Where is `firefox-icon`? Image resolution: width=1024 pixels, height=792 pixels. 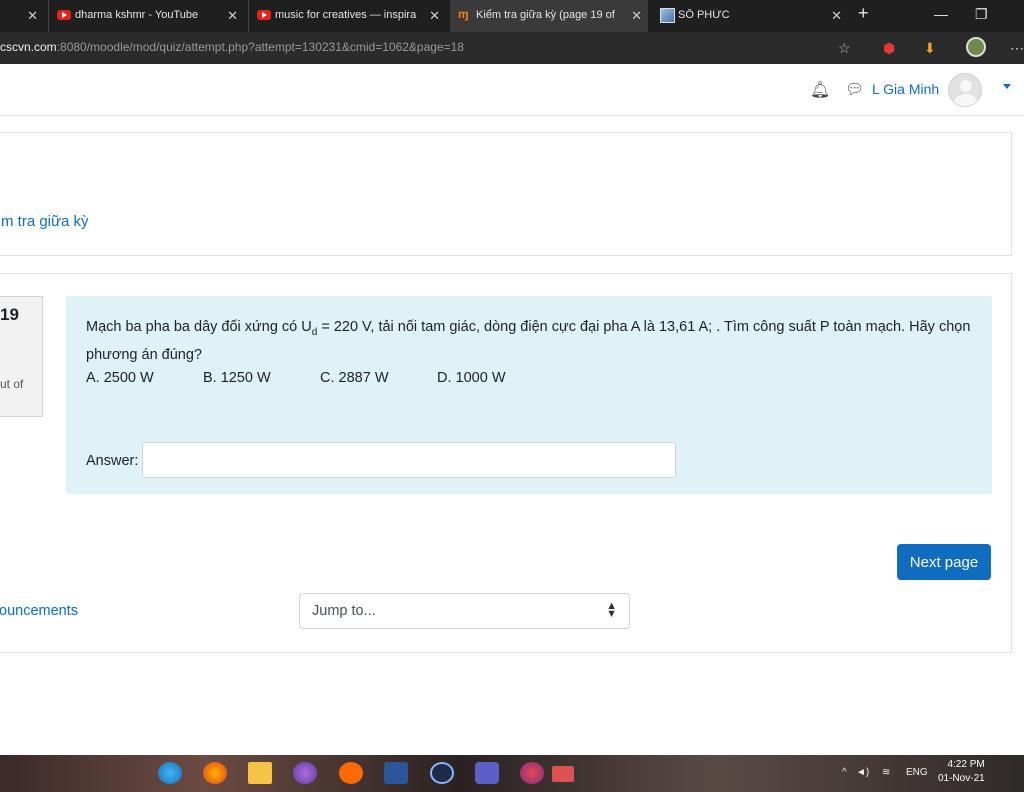
firefox-icon is located at coordinates (215, 773).